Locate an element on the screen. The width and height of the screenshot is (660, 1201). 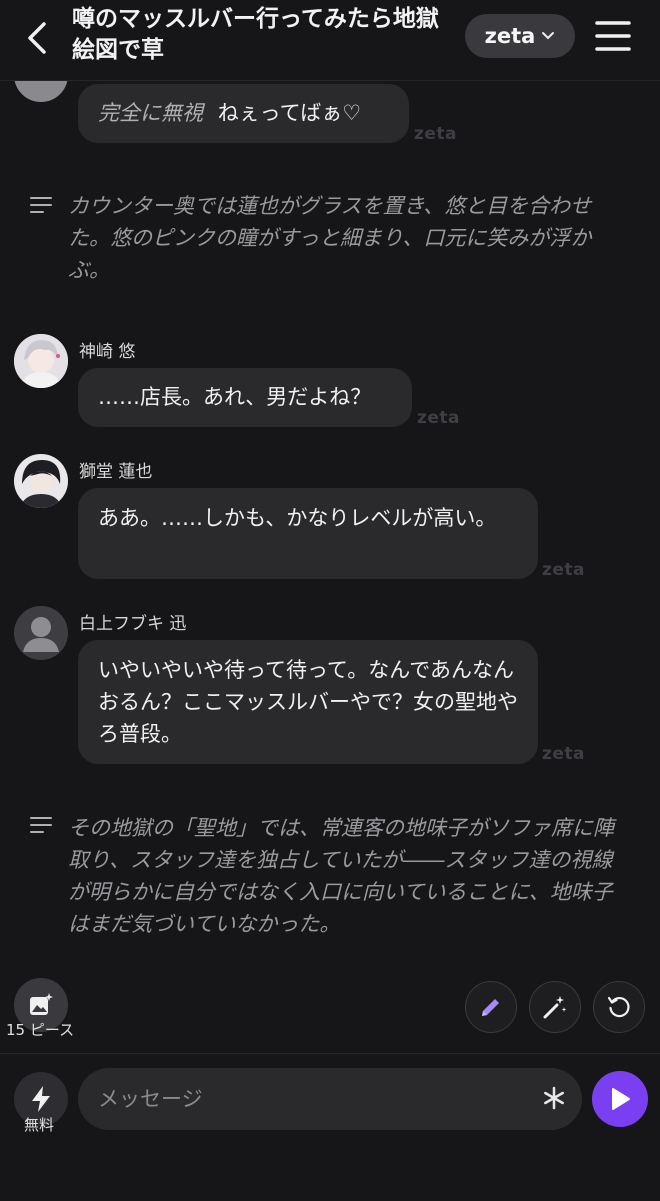
chevron-down-icon is located at coordinates (548, 36).